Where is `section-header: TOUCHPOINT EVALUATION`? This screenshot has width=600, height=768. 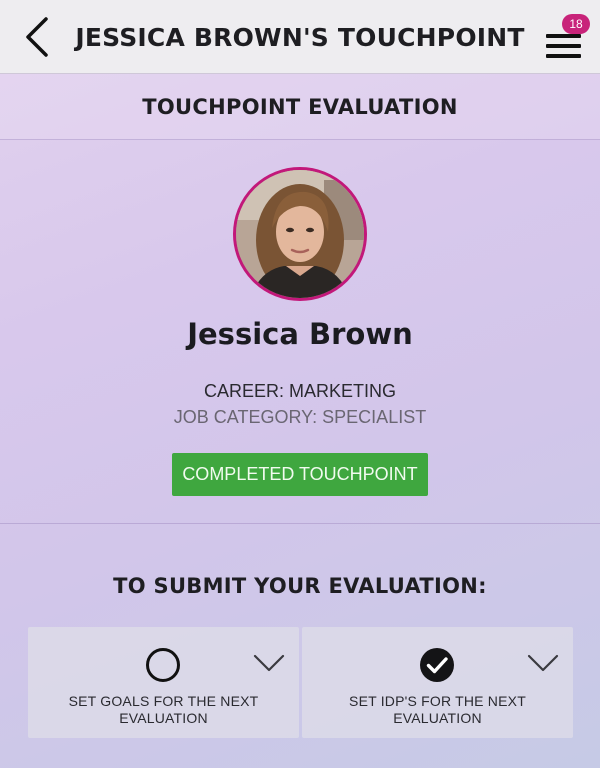 section-header: TOUCHPOINT EVALUATION is located at coordinates (300, 107).